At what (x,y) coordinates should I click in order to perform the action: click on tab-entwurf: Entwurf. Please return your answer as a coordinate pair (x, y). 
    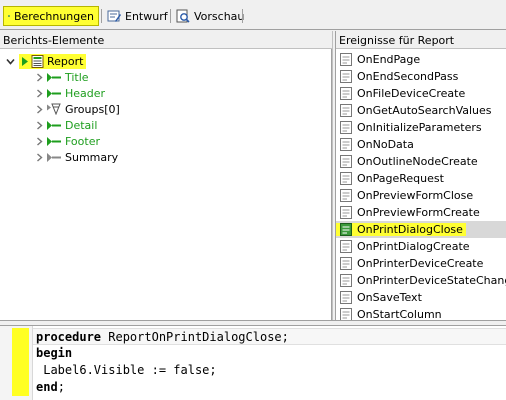
    Looking at the image, I should click on (137, 16).